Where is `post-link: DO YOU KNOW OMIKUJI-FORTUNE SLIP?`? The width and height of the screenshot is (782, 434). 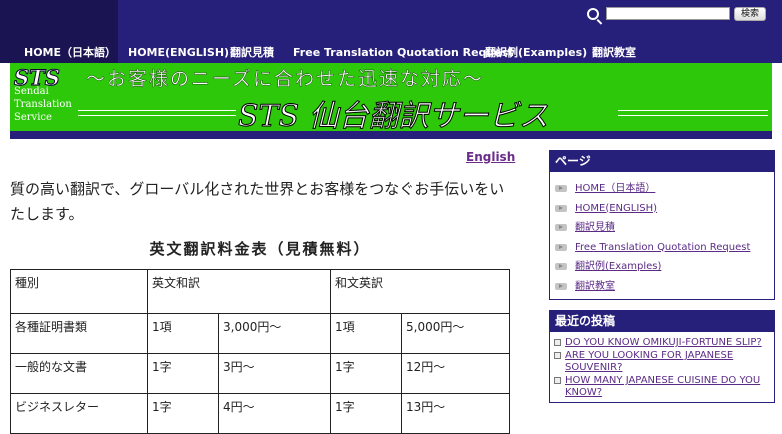
post-link: DO YOU KNOW OMIKUJI-FORTUNE SLIP? is located at coordinates (663, 342).